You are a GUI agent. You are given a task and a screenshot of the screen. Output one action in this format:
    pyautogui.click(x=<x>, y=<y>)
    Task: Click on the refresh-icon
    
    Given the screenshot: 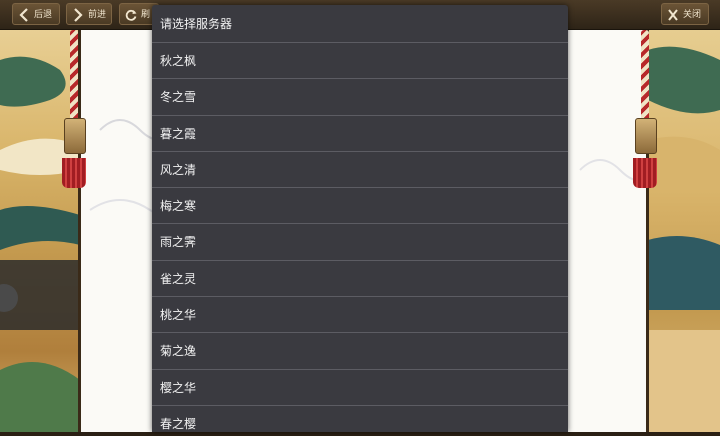 What is the action you would take?
    pyautogui.click(x=131, y=15)
    